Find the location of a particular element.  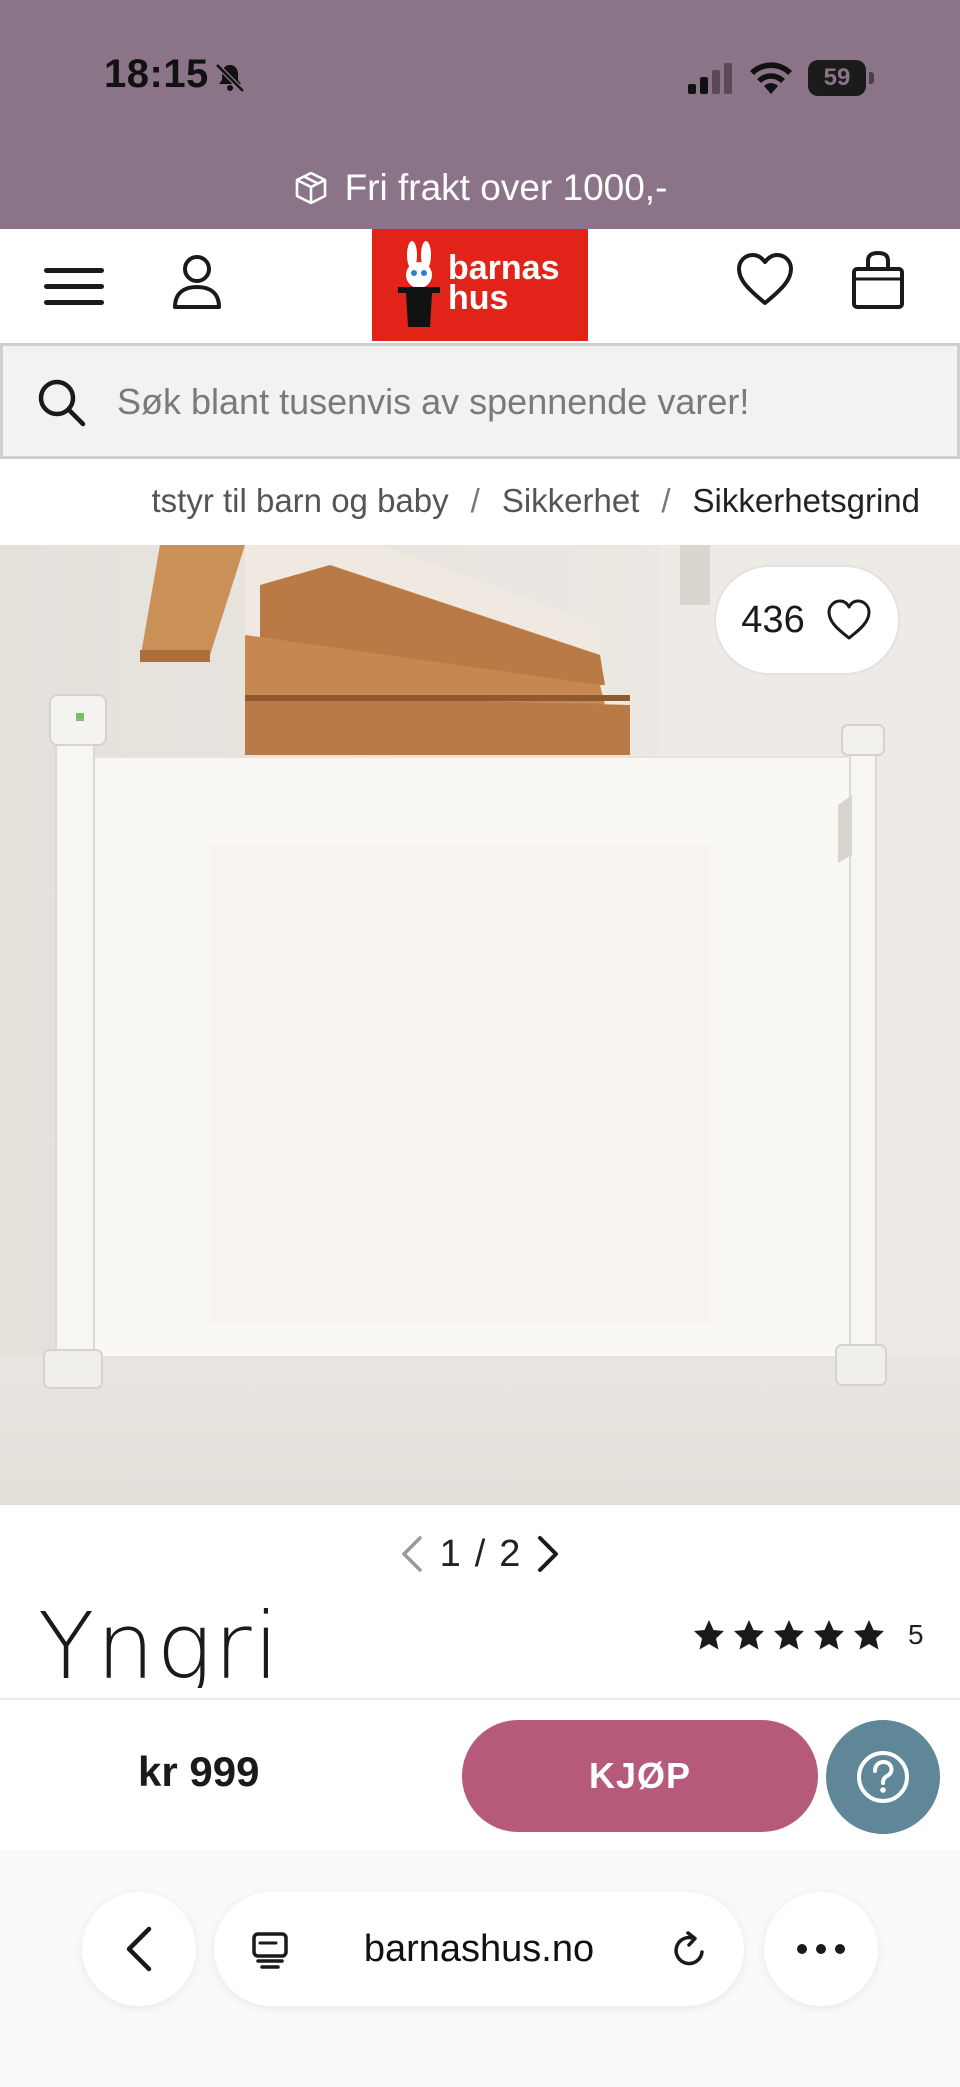

bell-muted-icon is located at coordinates (230, 78).